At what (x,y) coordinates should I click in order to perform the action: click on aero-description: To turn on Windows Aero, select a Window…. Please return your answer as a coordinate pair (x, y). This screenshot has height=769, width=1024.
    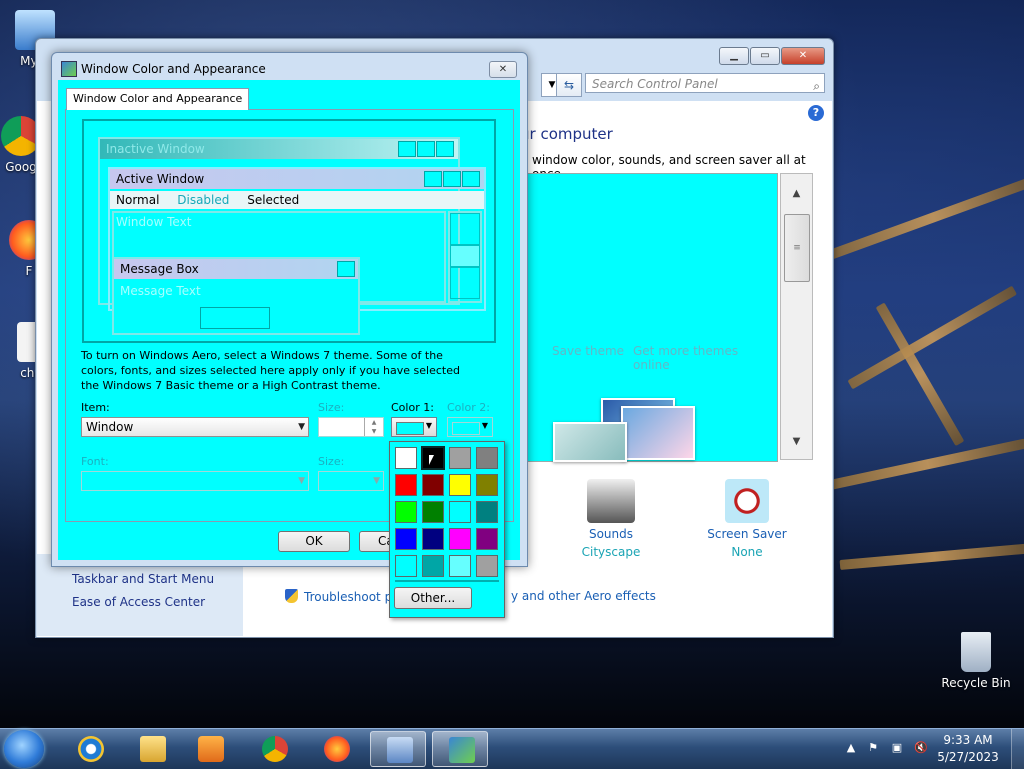
    Looking at the image, I should click on (270, 370).